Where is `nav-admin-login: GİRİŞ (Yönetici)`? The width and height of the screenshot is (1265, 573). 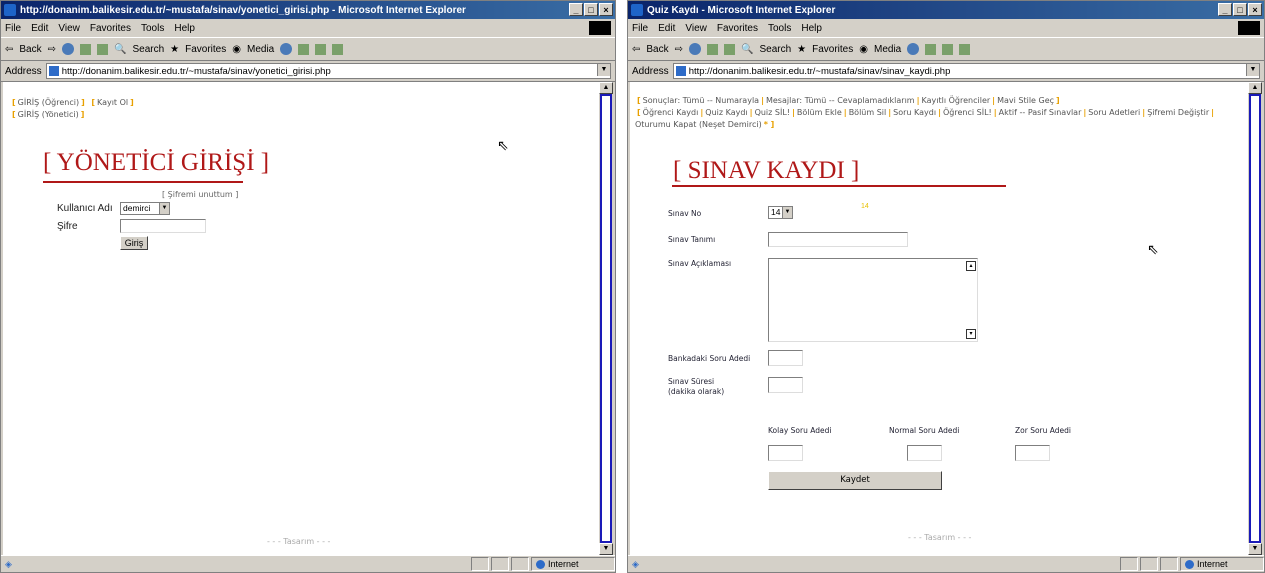
nav-admin-login: GİRİŞ (Yönetici) is located at coordinates (48, 114).